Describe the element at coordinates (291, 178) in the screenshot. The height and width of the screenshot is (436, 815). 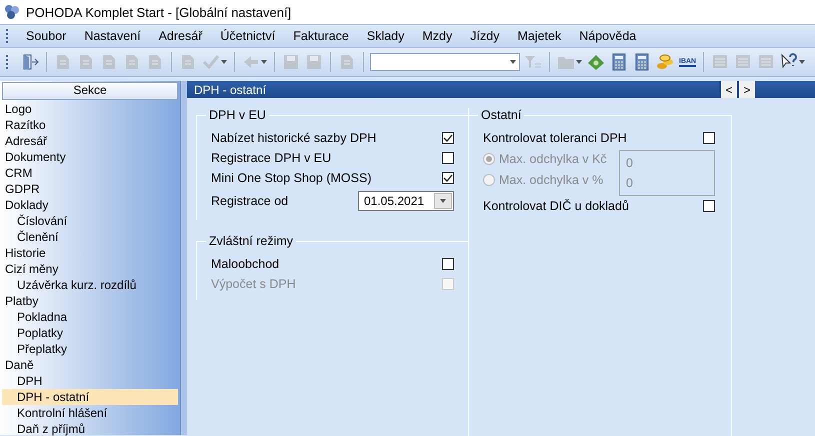
I see `option-label: Mini One Stop Shop (MOSS)` at that location.